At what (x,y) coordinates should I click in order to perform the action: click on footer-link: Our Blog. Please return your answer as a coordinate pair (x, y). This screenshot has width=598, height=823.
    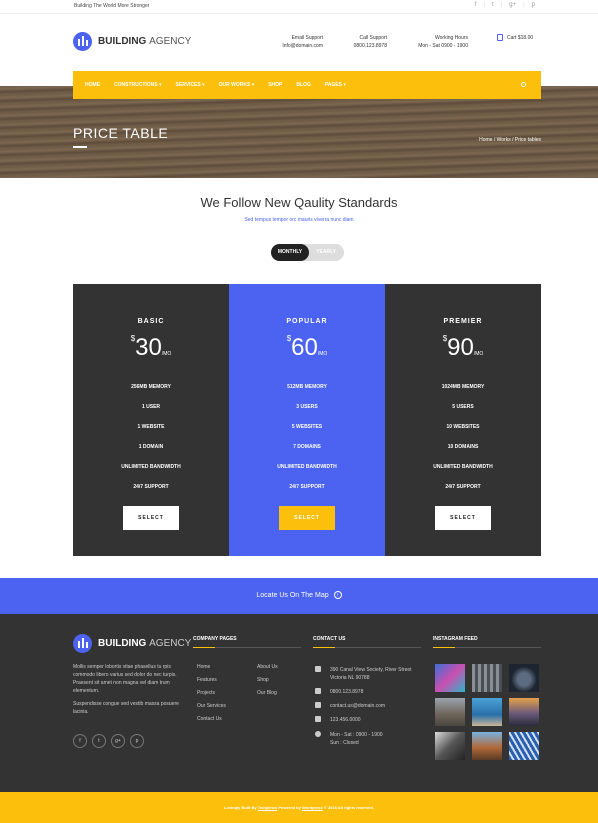
    Looking at the image, I should click on (267, 693).